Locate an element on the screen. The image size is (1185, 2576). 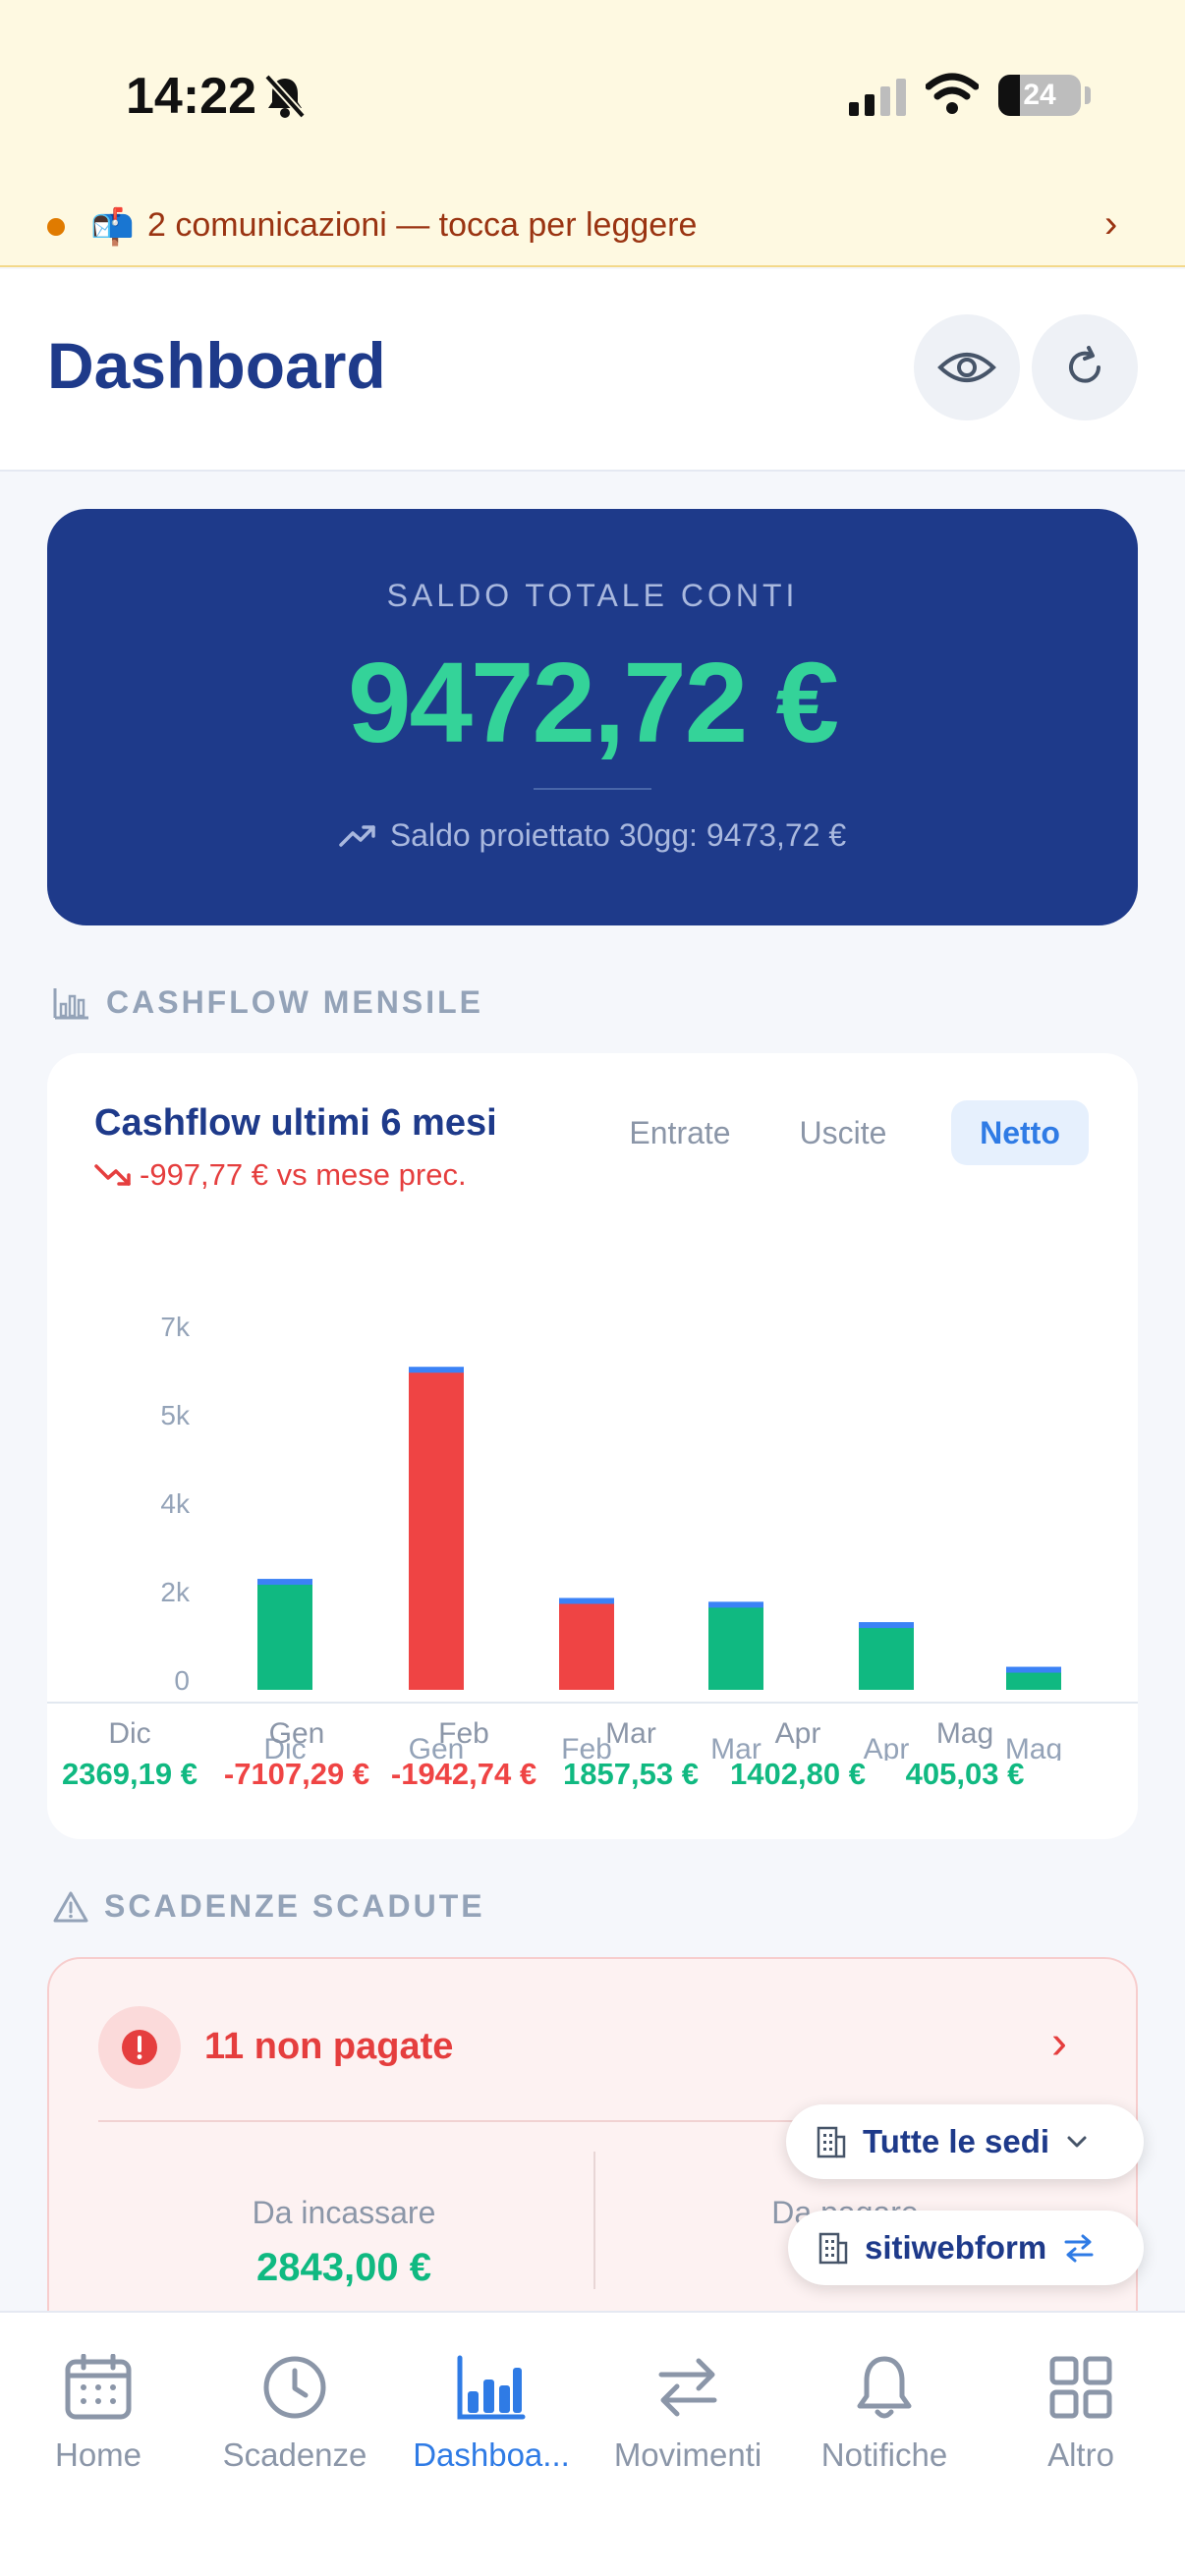
status-time: 14:22 is located at coordinates (191, 96).